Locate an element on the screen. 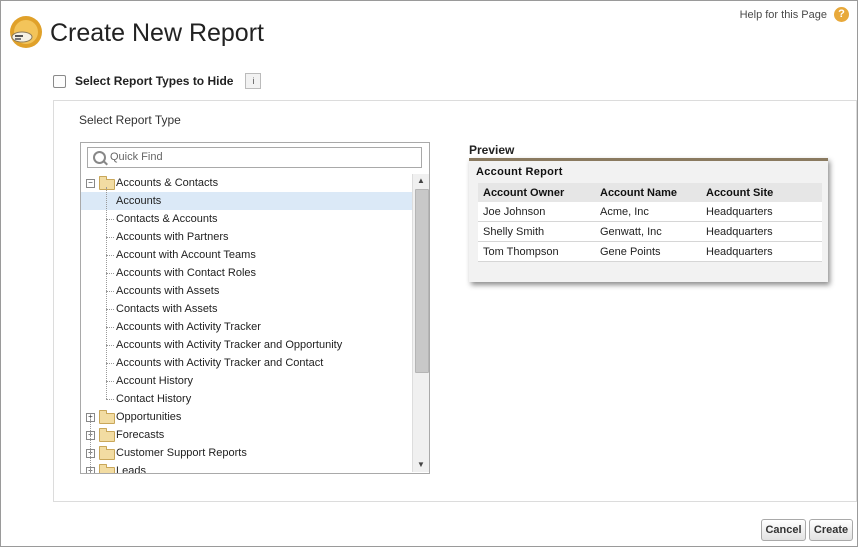 Image resolution: width=858 pixels, height=547 pixels. table-row: Shelly Smith Genwatt, Inc Headquarters is located at coordinates (650, 231).